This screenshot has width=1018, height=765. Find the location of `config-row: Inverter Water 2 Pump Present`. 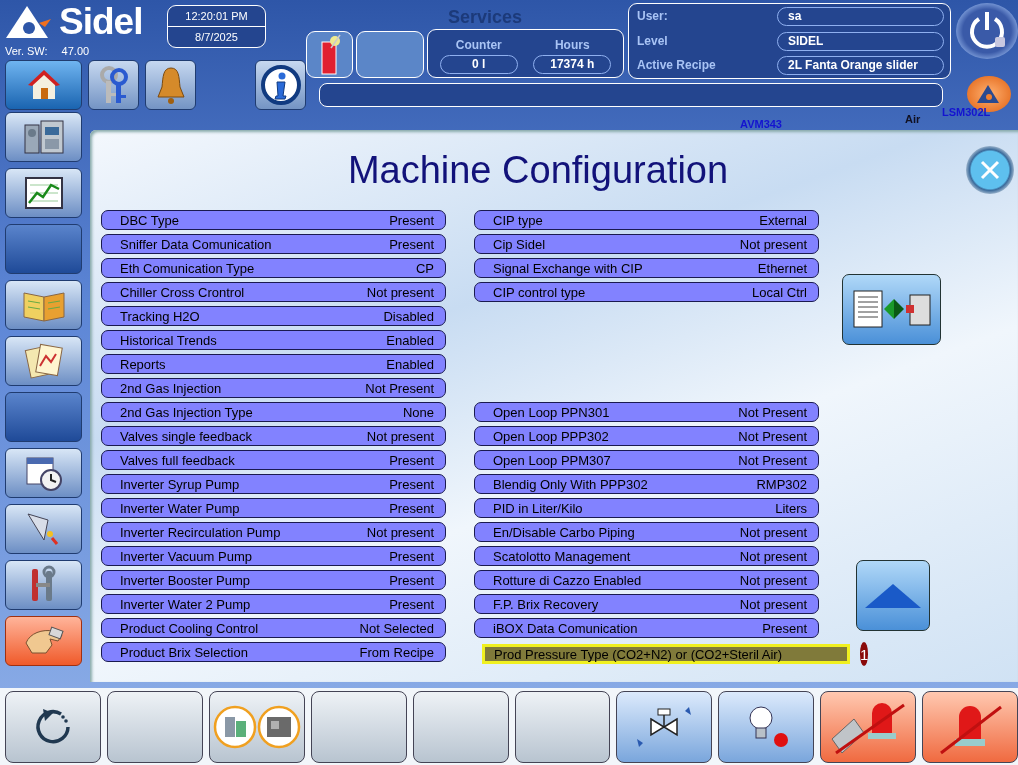

config-row: Inverter Water 2 Pump Present is located at coordinates (273, 604).